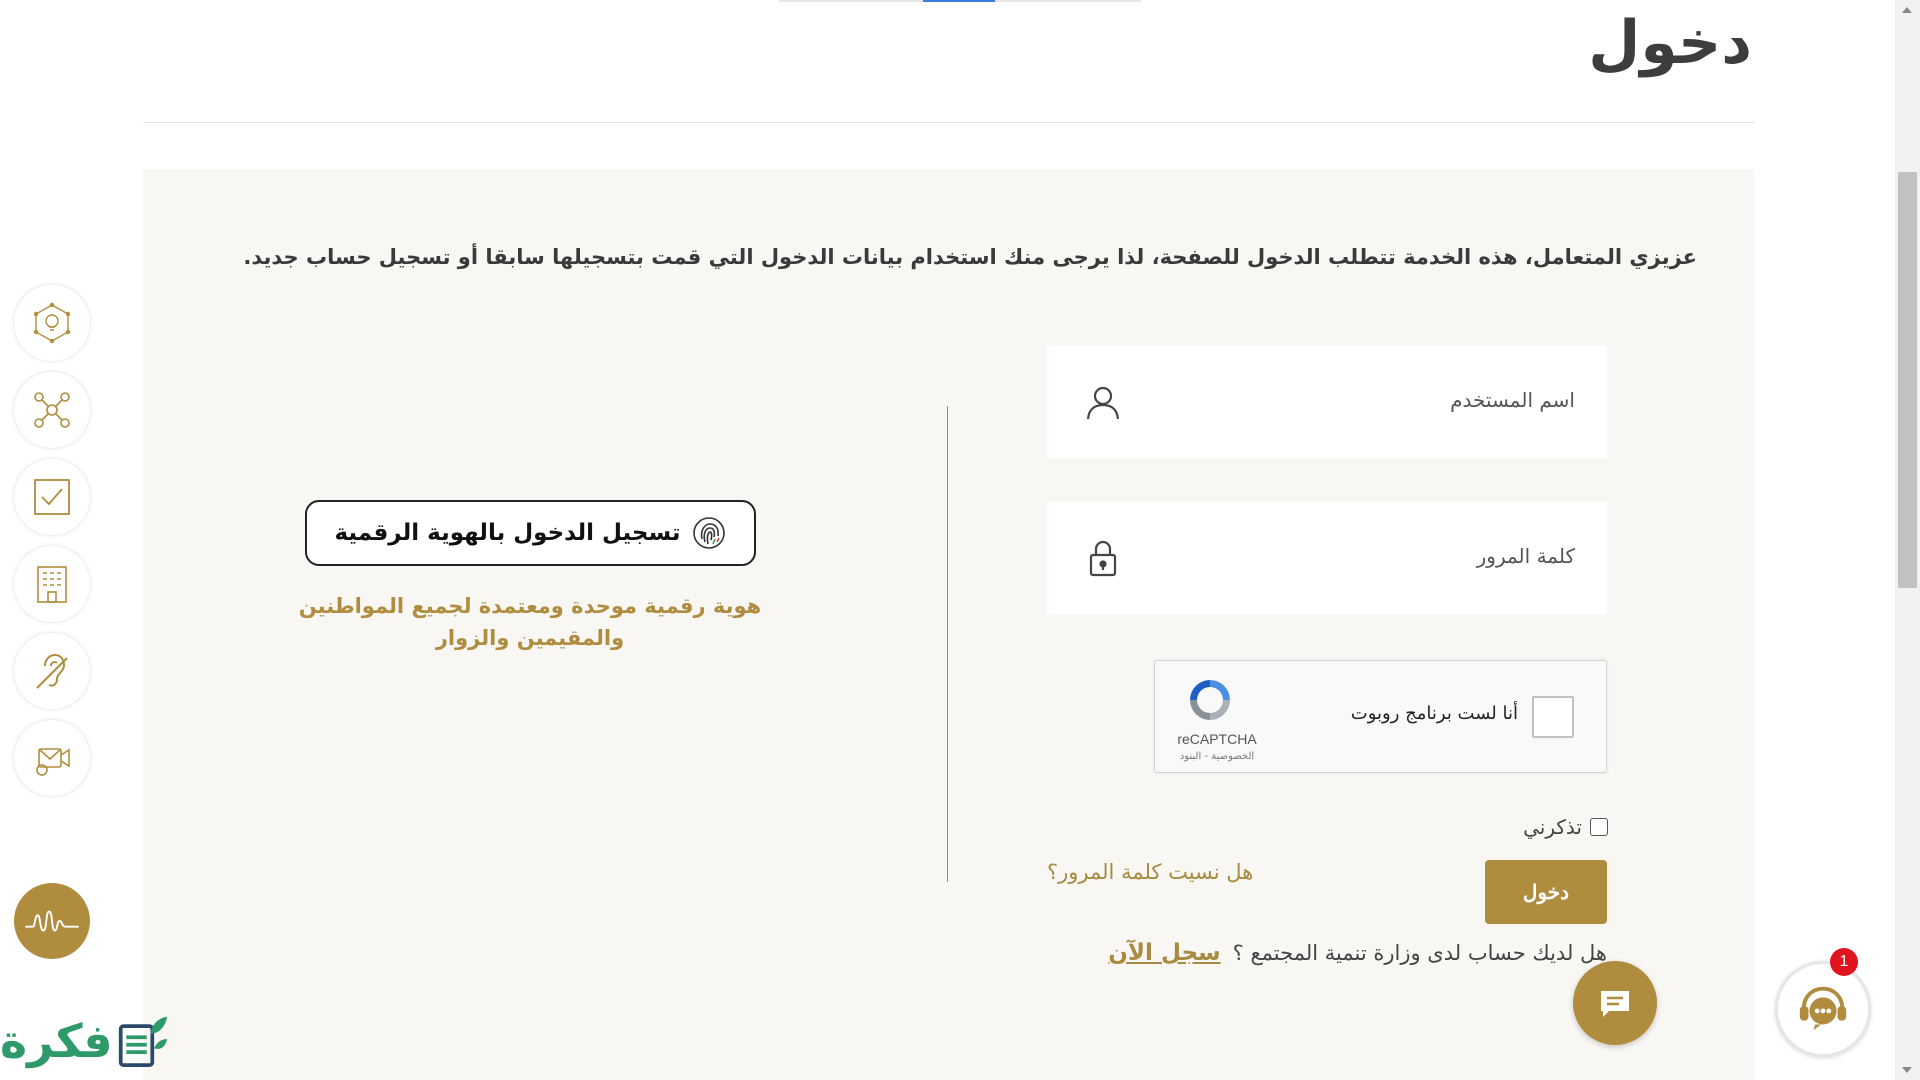  I want to click on watermark-logo: فكرة, so click(84, 1041).